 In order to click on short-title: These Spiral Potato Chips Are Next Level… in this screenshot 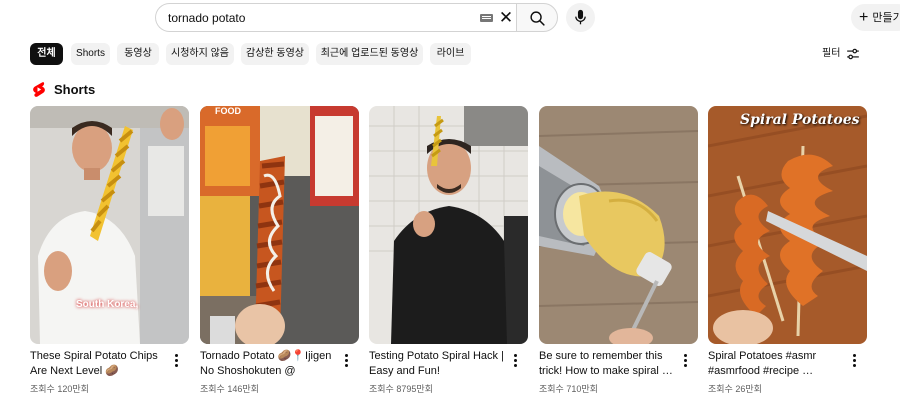, I will do `click(97, 364)`.